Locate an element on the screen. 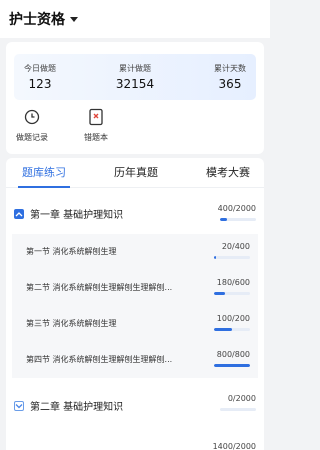  tool-row: 做题记录 错题本 is located at coordinates (64, 125).